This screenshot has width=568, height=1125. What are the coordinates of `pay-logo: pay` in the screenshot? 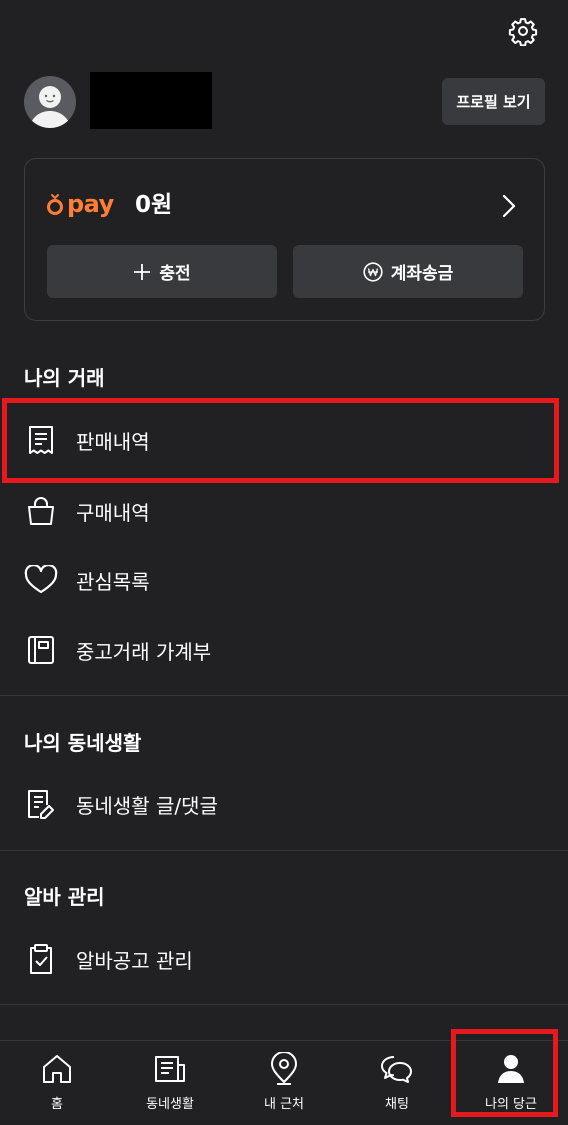 It's located at (80, 204).